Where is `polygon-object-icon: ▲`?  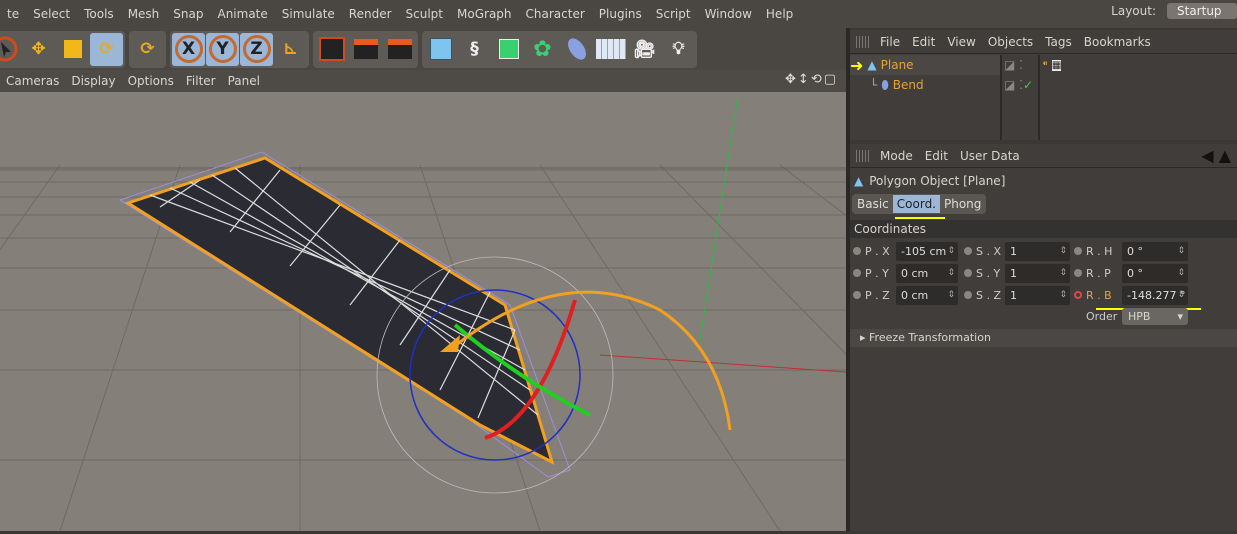
polygon-object-icon: ▲ is located at coordinates (859, 181).